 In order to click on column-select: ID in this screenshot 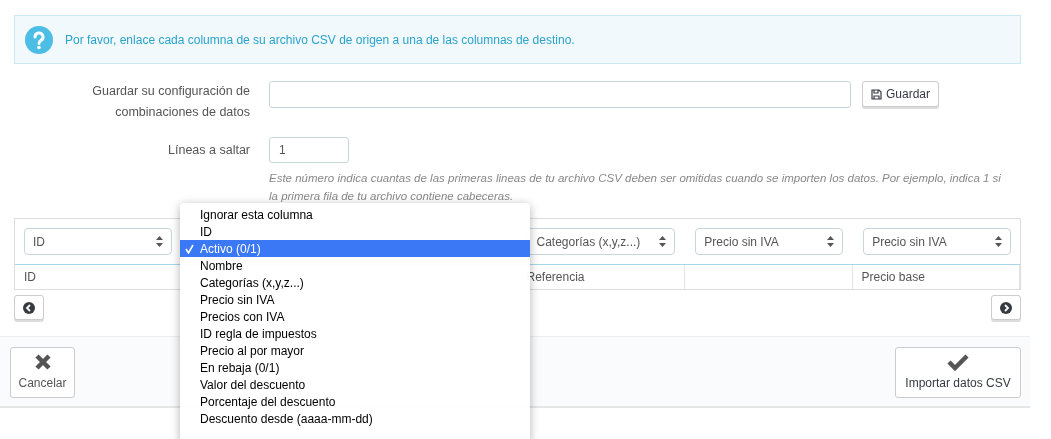, I will do `click(98, 241)`.